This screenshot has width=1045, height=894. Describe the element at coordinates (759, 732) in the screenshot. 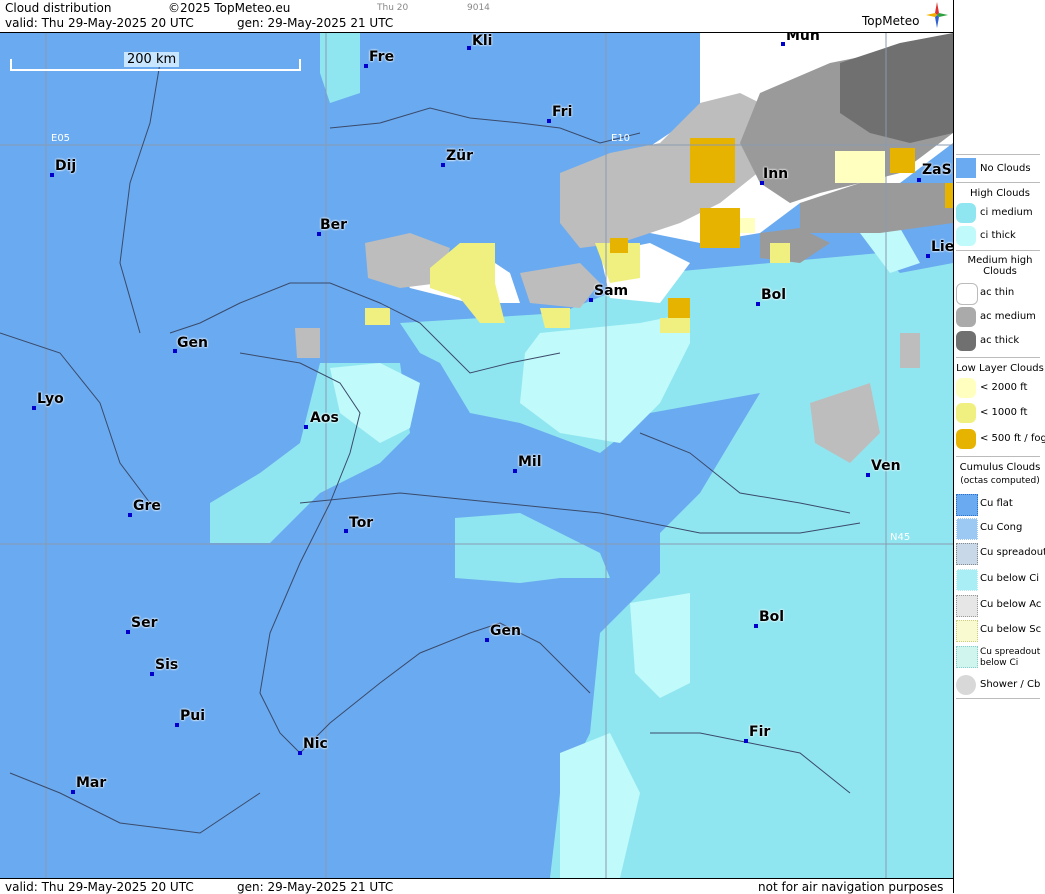

I see `city-label: Fir` at that location.